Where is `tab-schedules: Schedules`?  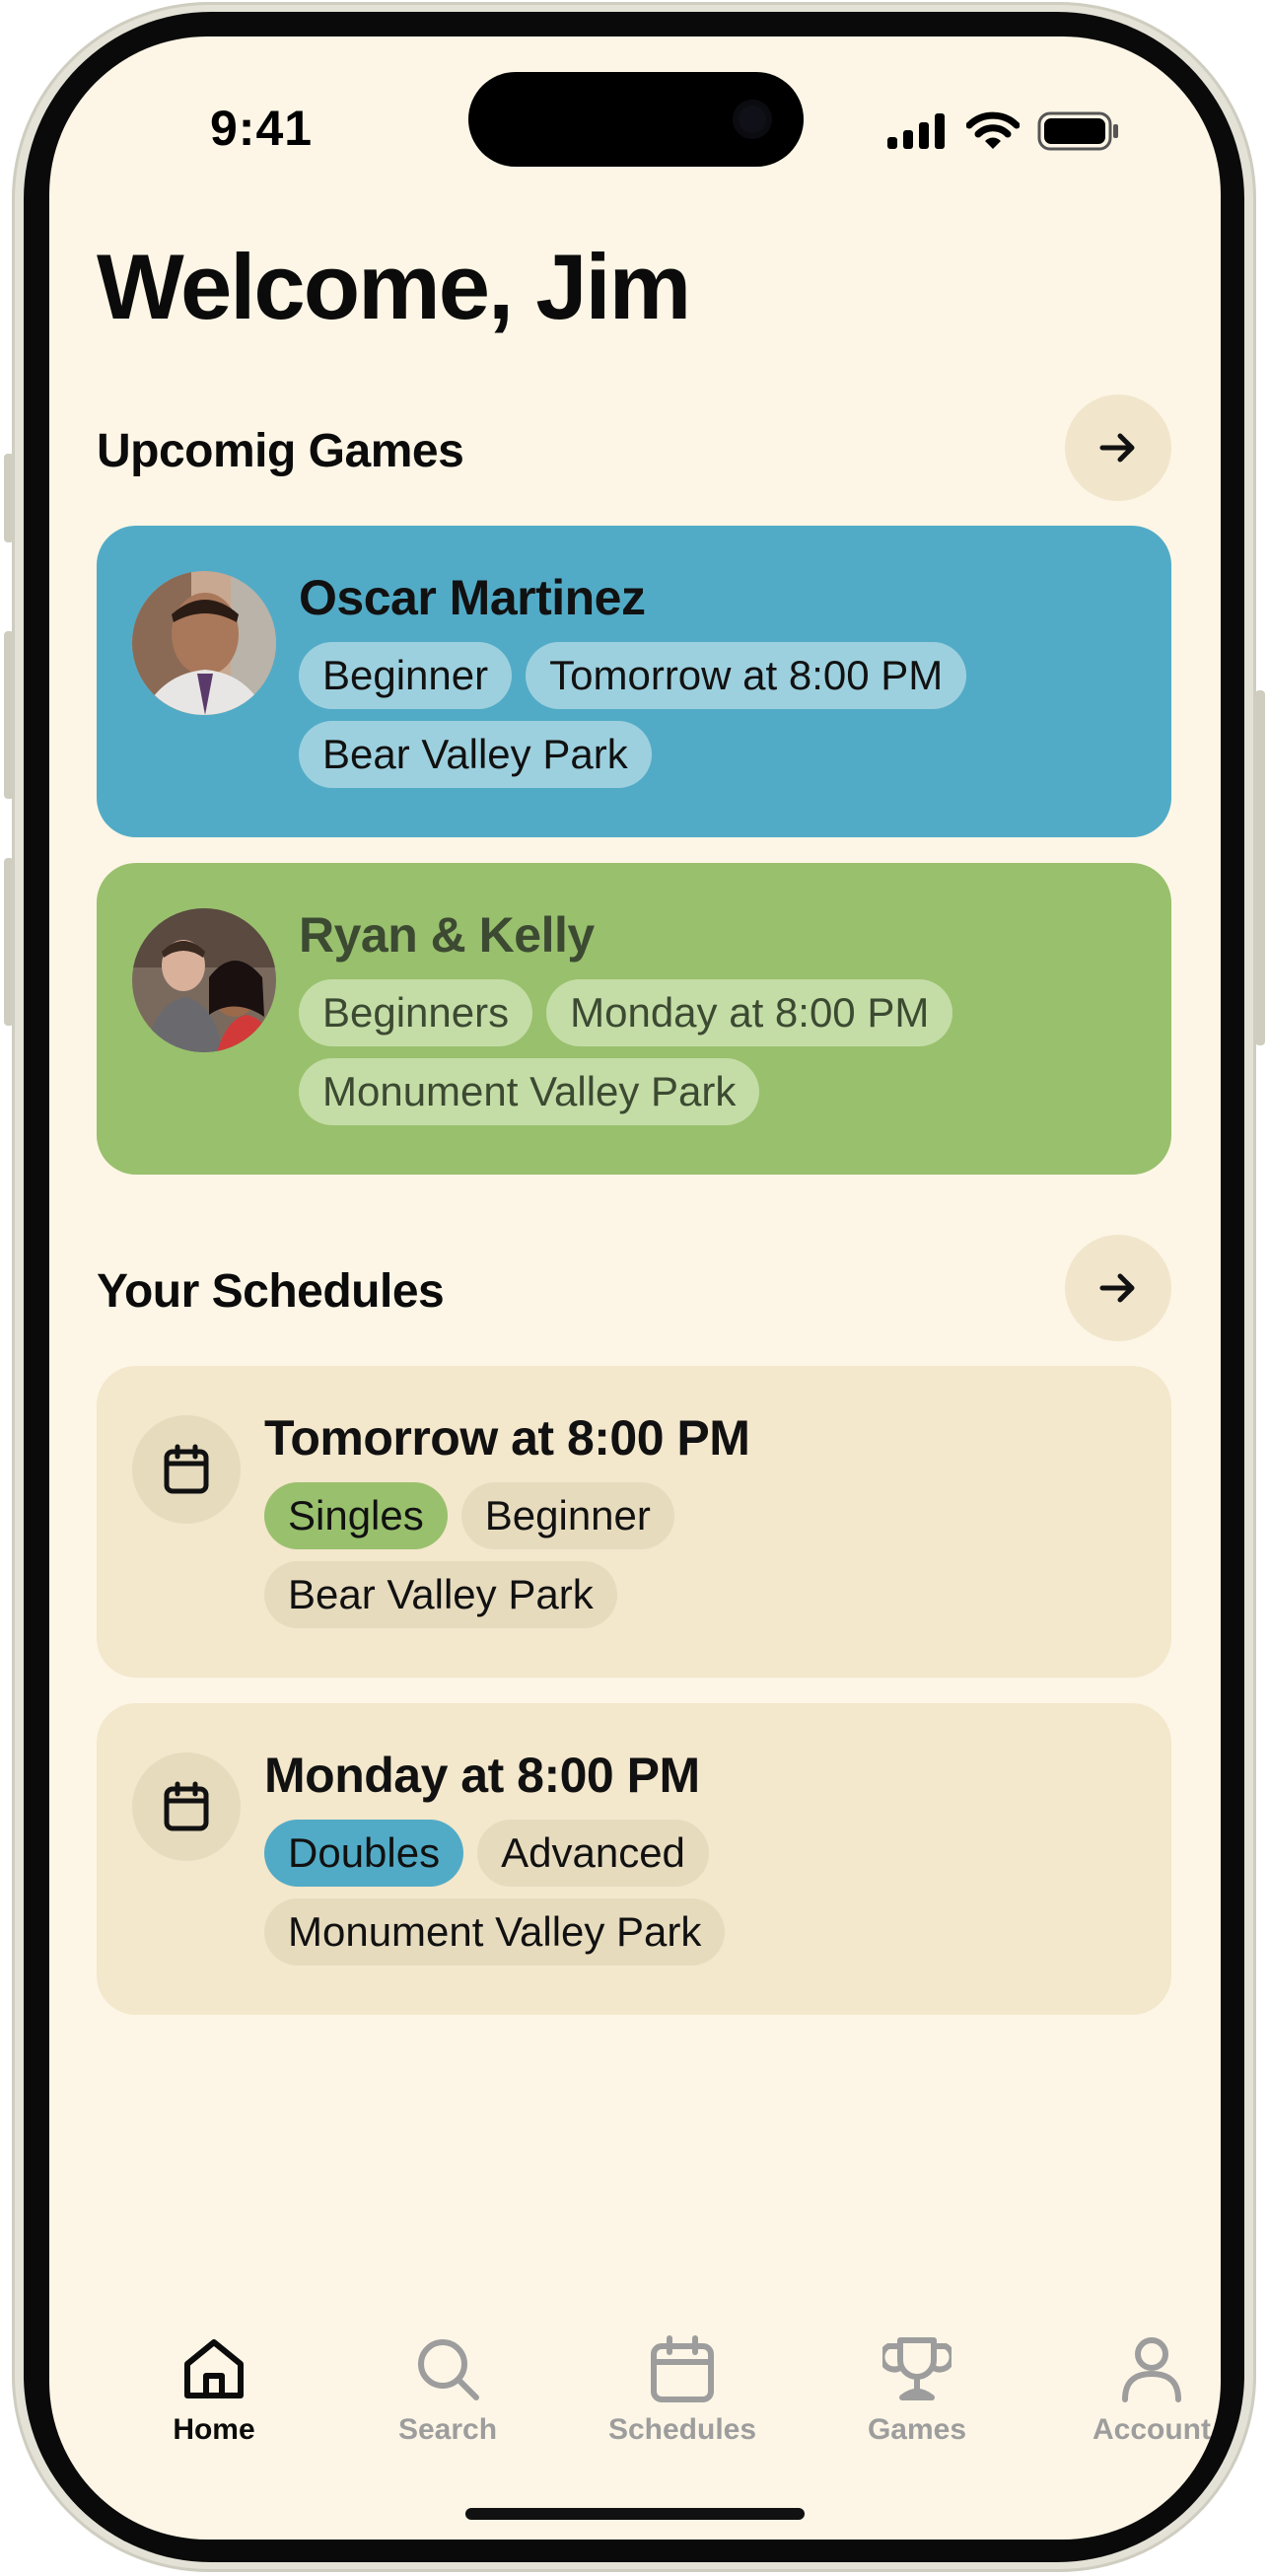
tab-schedules: Schedules is located at coordinates (682, 2390).